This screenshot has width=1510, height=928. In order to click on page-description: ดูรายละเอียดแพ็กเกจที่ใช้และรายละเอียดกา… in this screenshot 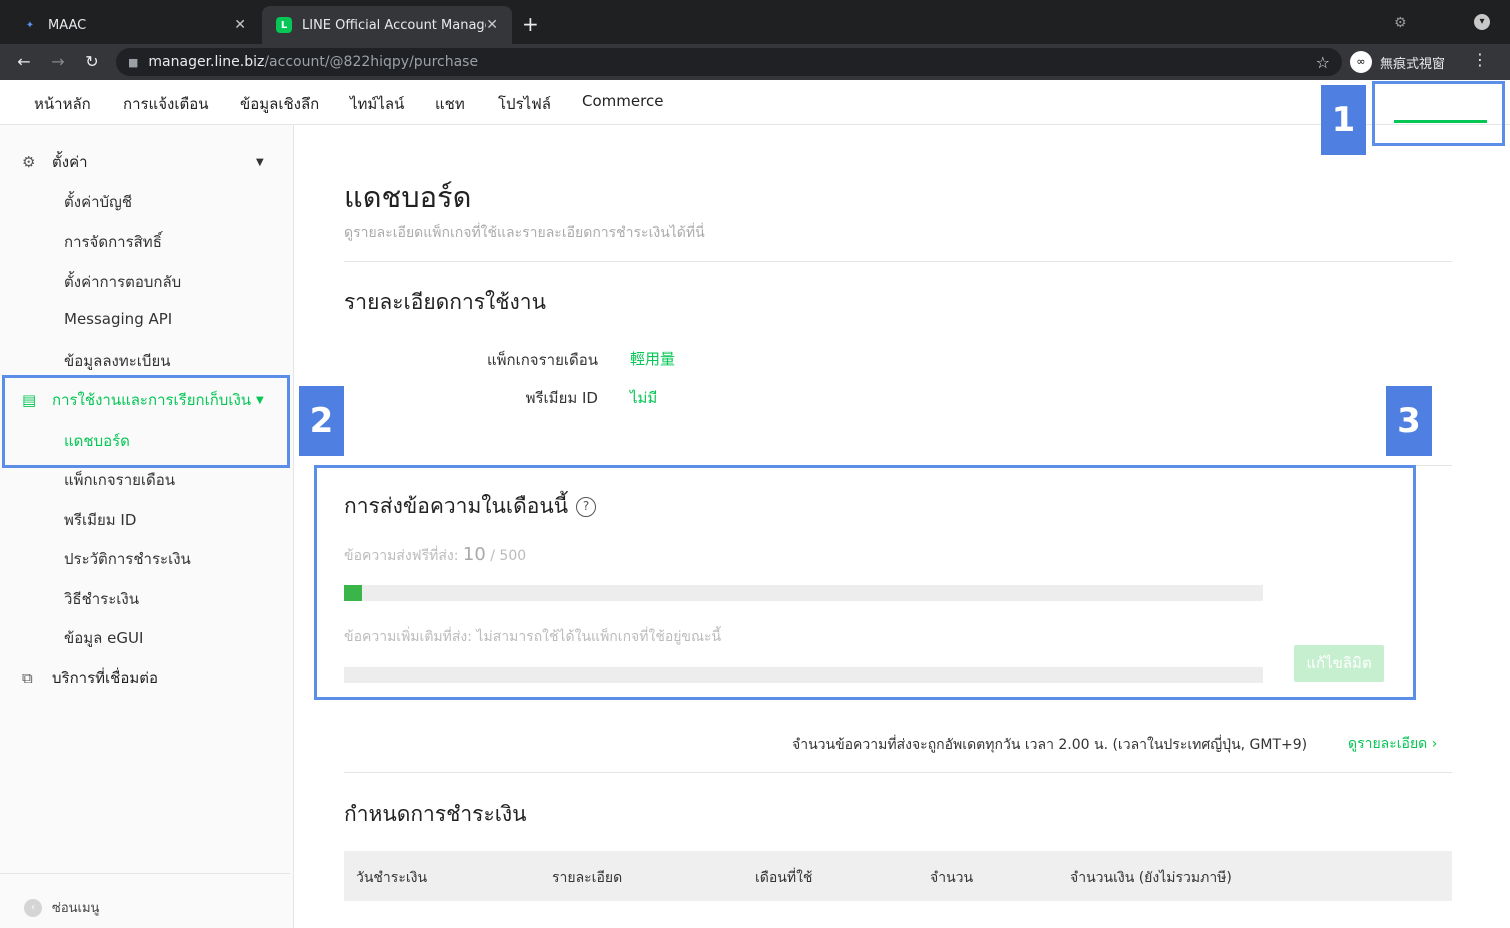, I will do `click(524, 233)`.